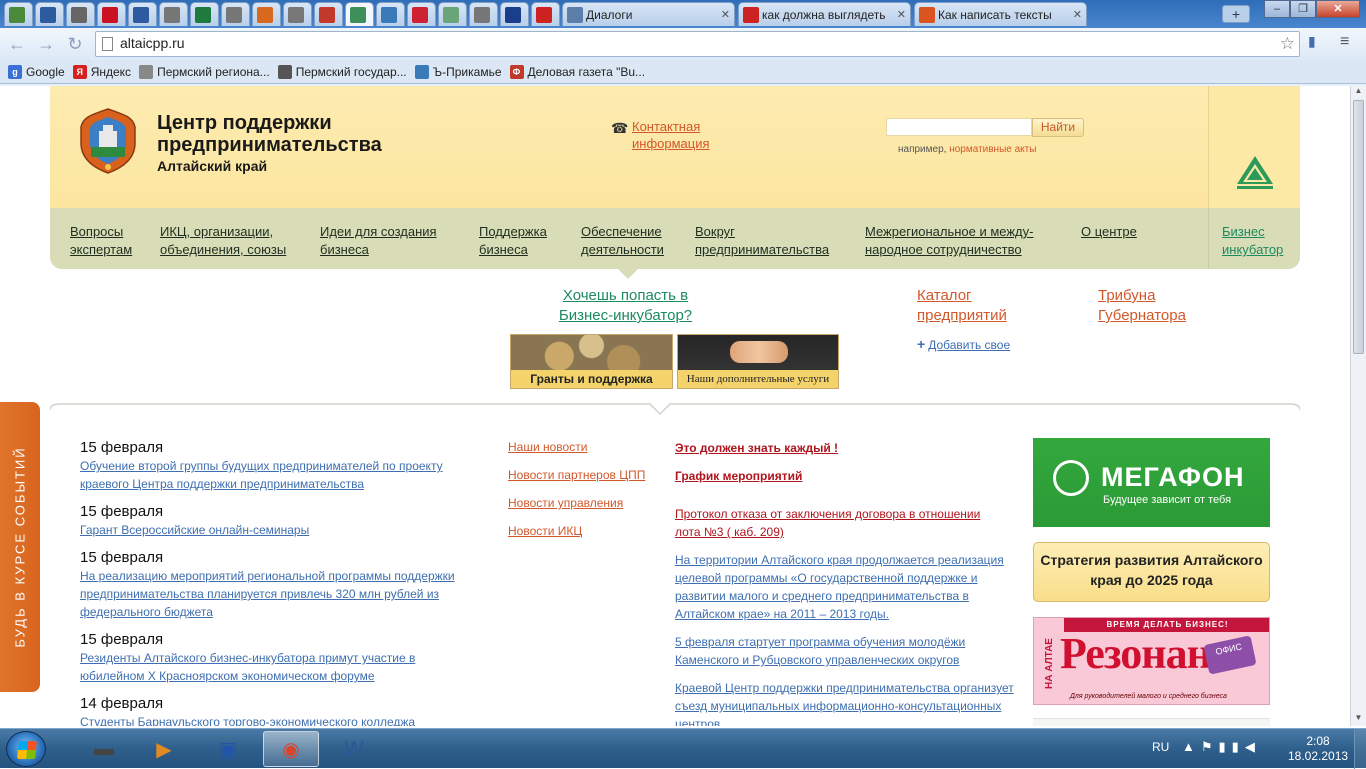 The width and height of the screenshot is (1366, 769). Describe the element at coordinates (1358, 227) in the screenshot. I see `scrollbar-thumb` at that location.